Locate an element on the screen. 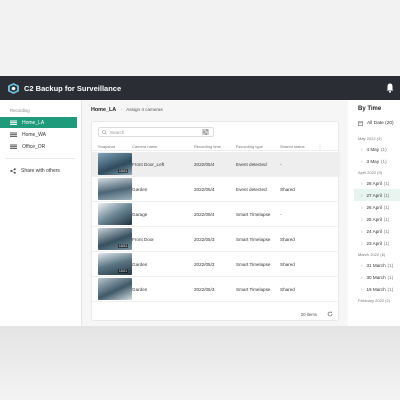 This screenshot has height=400, width=400. table-row: Garage 2022/05/4 Smart Timelapse - is located at coordinates (216, 214).